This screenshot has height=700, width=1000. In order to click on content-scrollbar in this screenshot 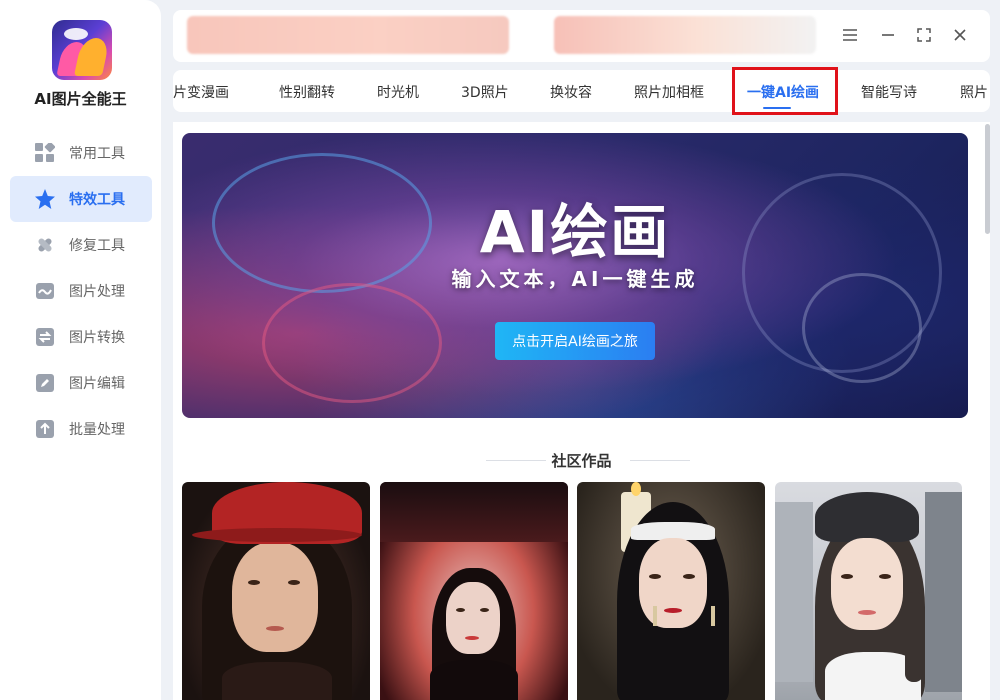, I will do `click(987, 179)`.